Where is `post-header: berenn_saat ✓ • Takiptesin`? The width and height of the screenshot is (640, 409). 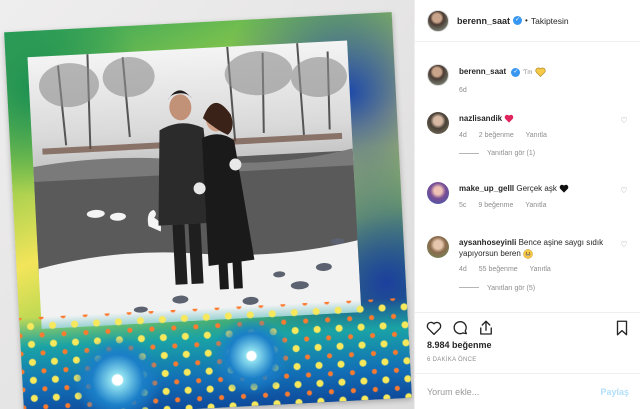
post-header: berenn_saat ✓ • Takiptesin is located at coordinates (527, 21).